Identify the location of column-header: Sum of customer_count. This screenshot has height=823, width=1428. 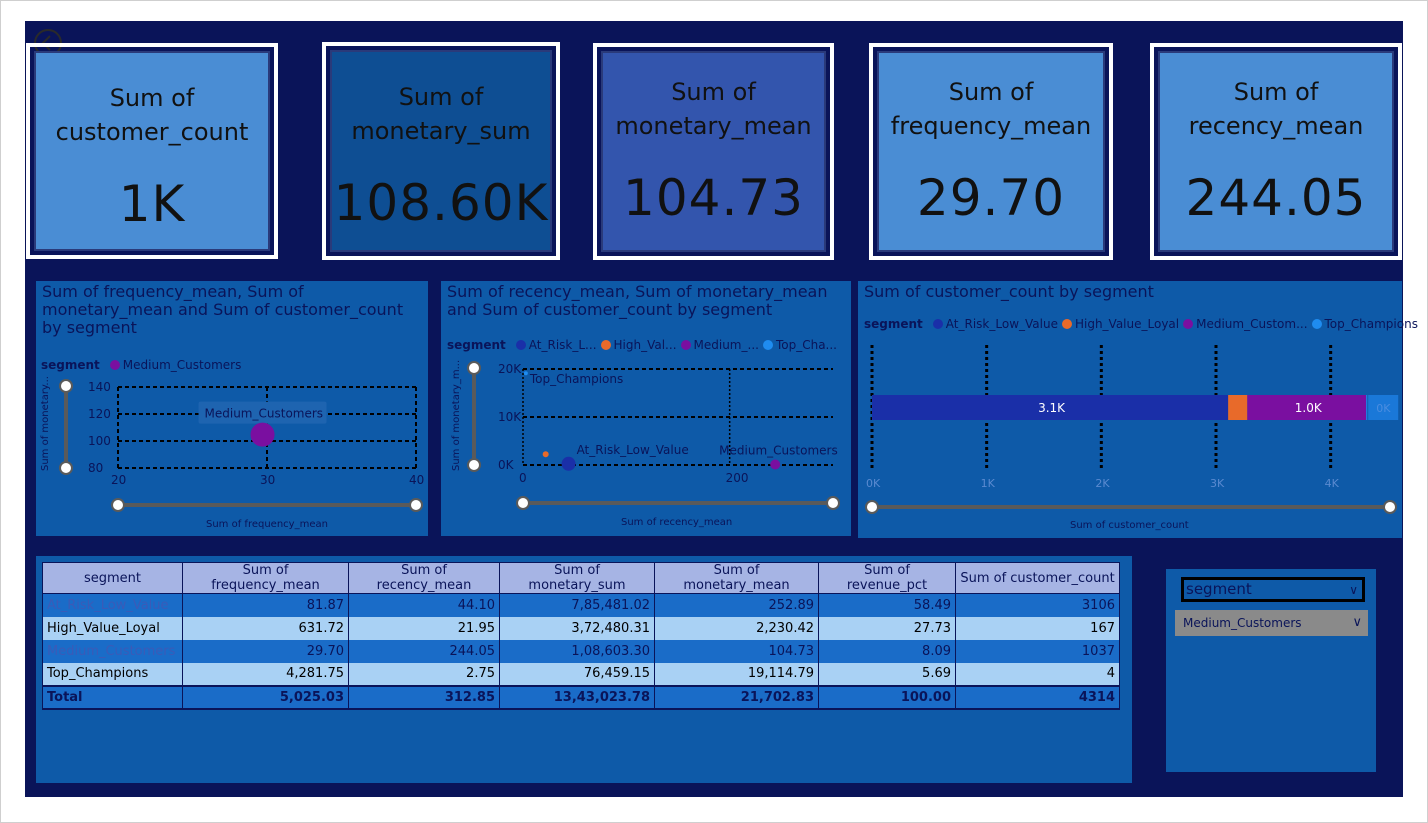
(1037, 578).